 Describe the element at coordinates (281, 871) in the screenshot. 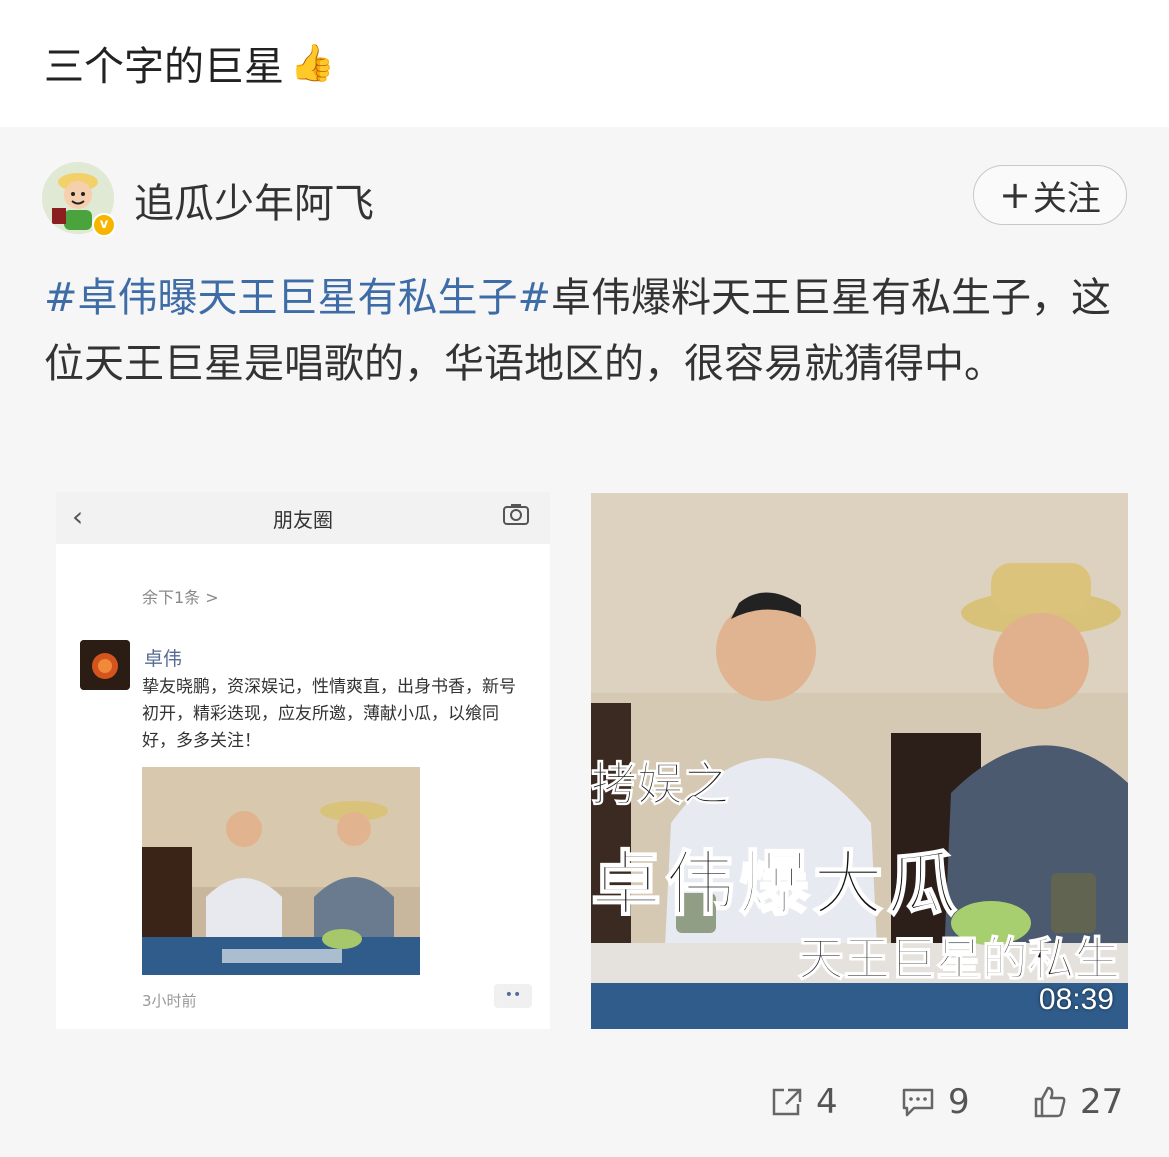

I see `moments-photo` at that location.